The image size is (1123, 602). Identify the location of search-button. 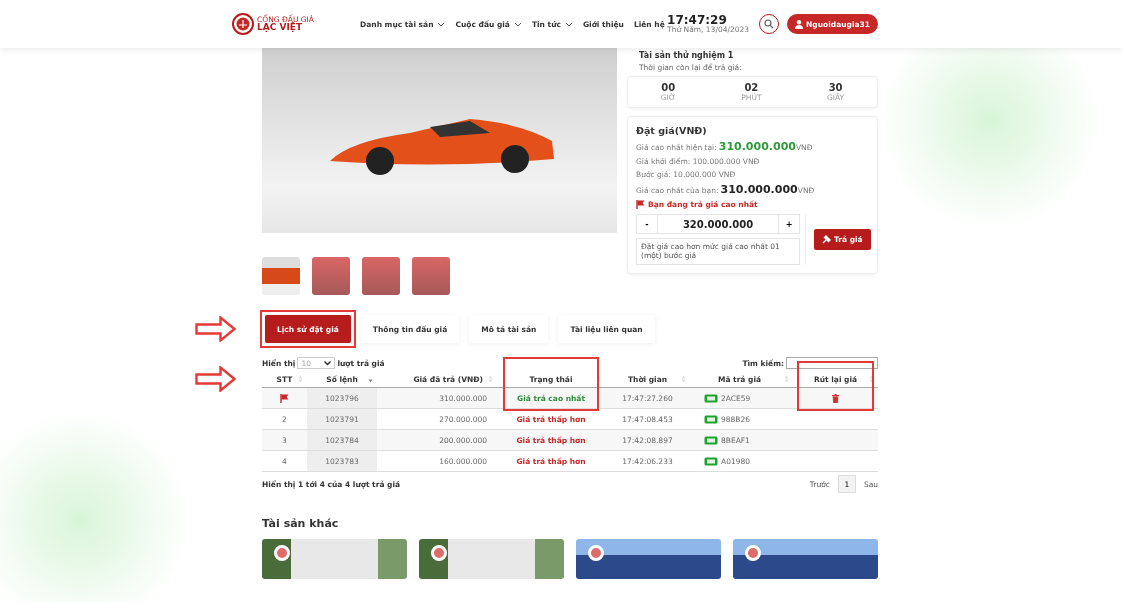
(769, 24).